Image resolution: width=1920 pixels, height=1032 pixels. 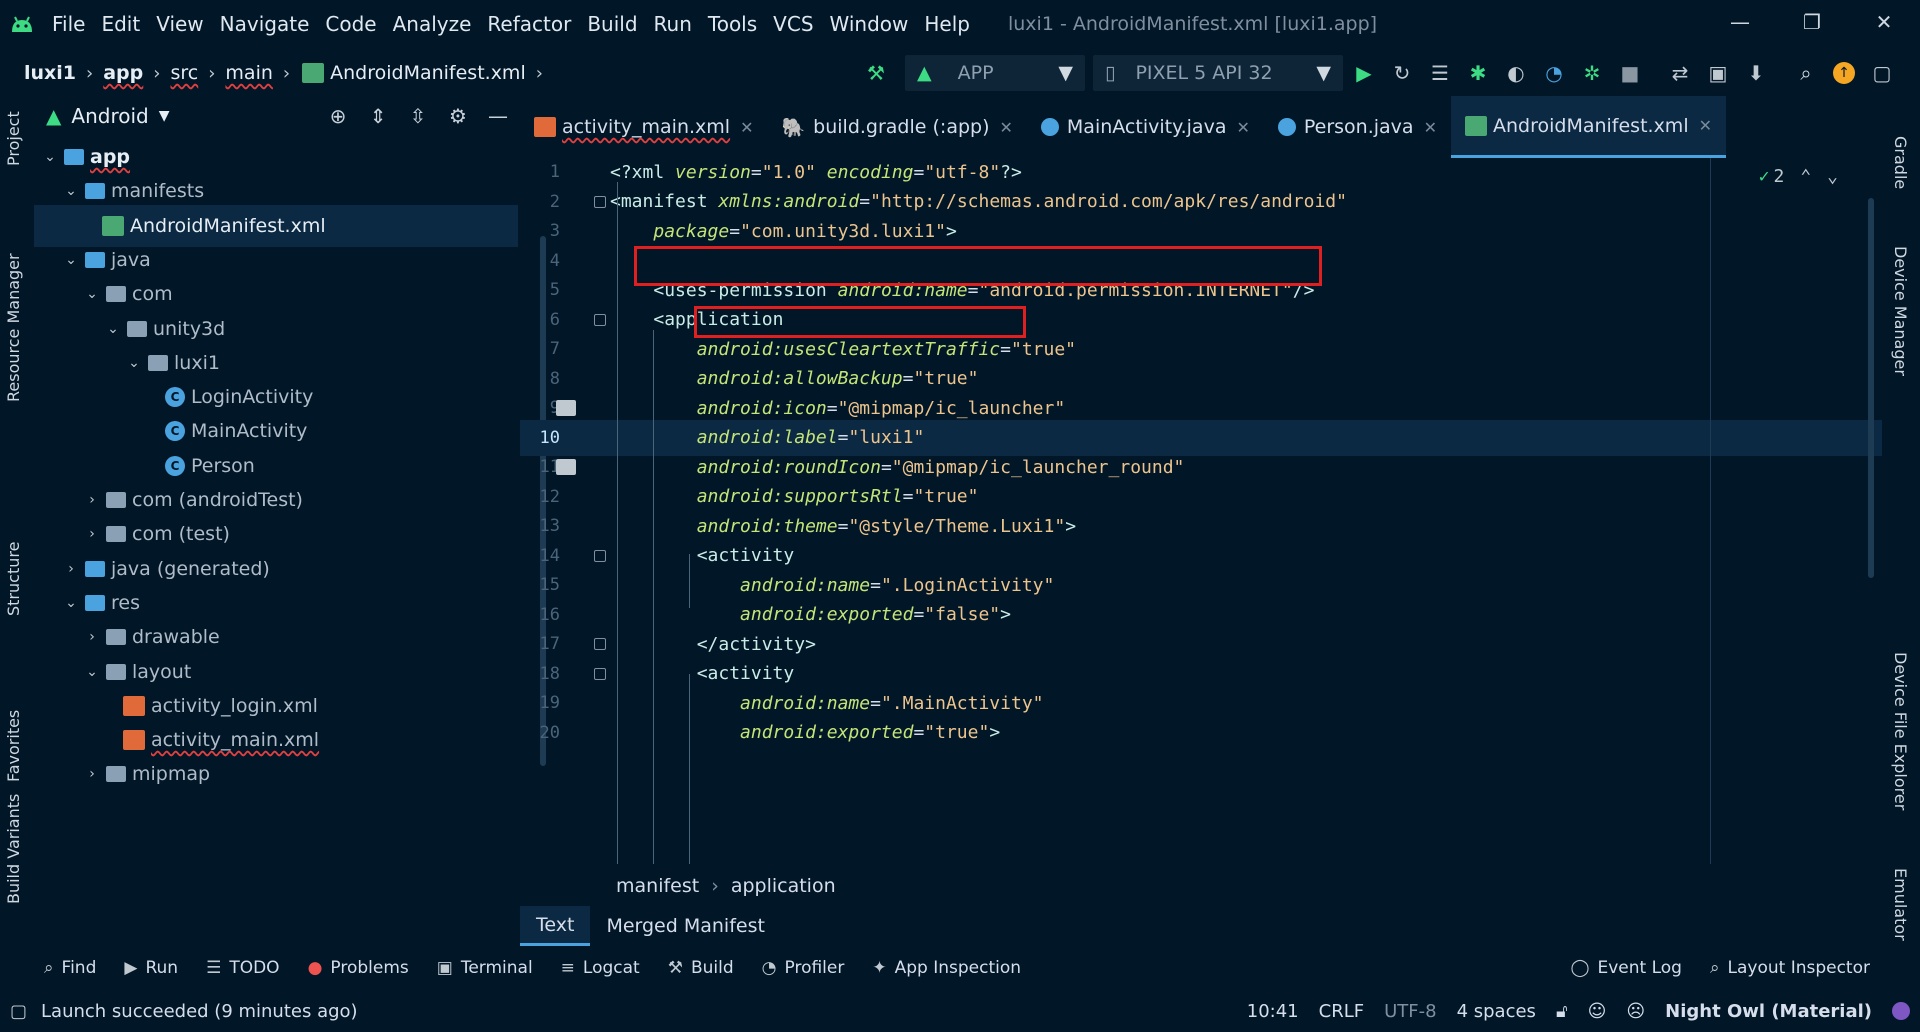 I want to click on tool-profiler: ◔ Profiler, so click(x=803, y=968).